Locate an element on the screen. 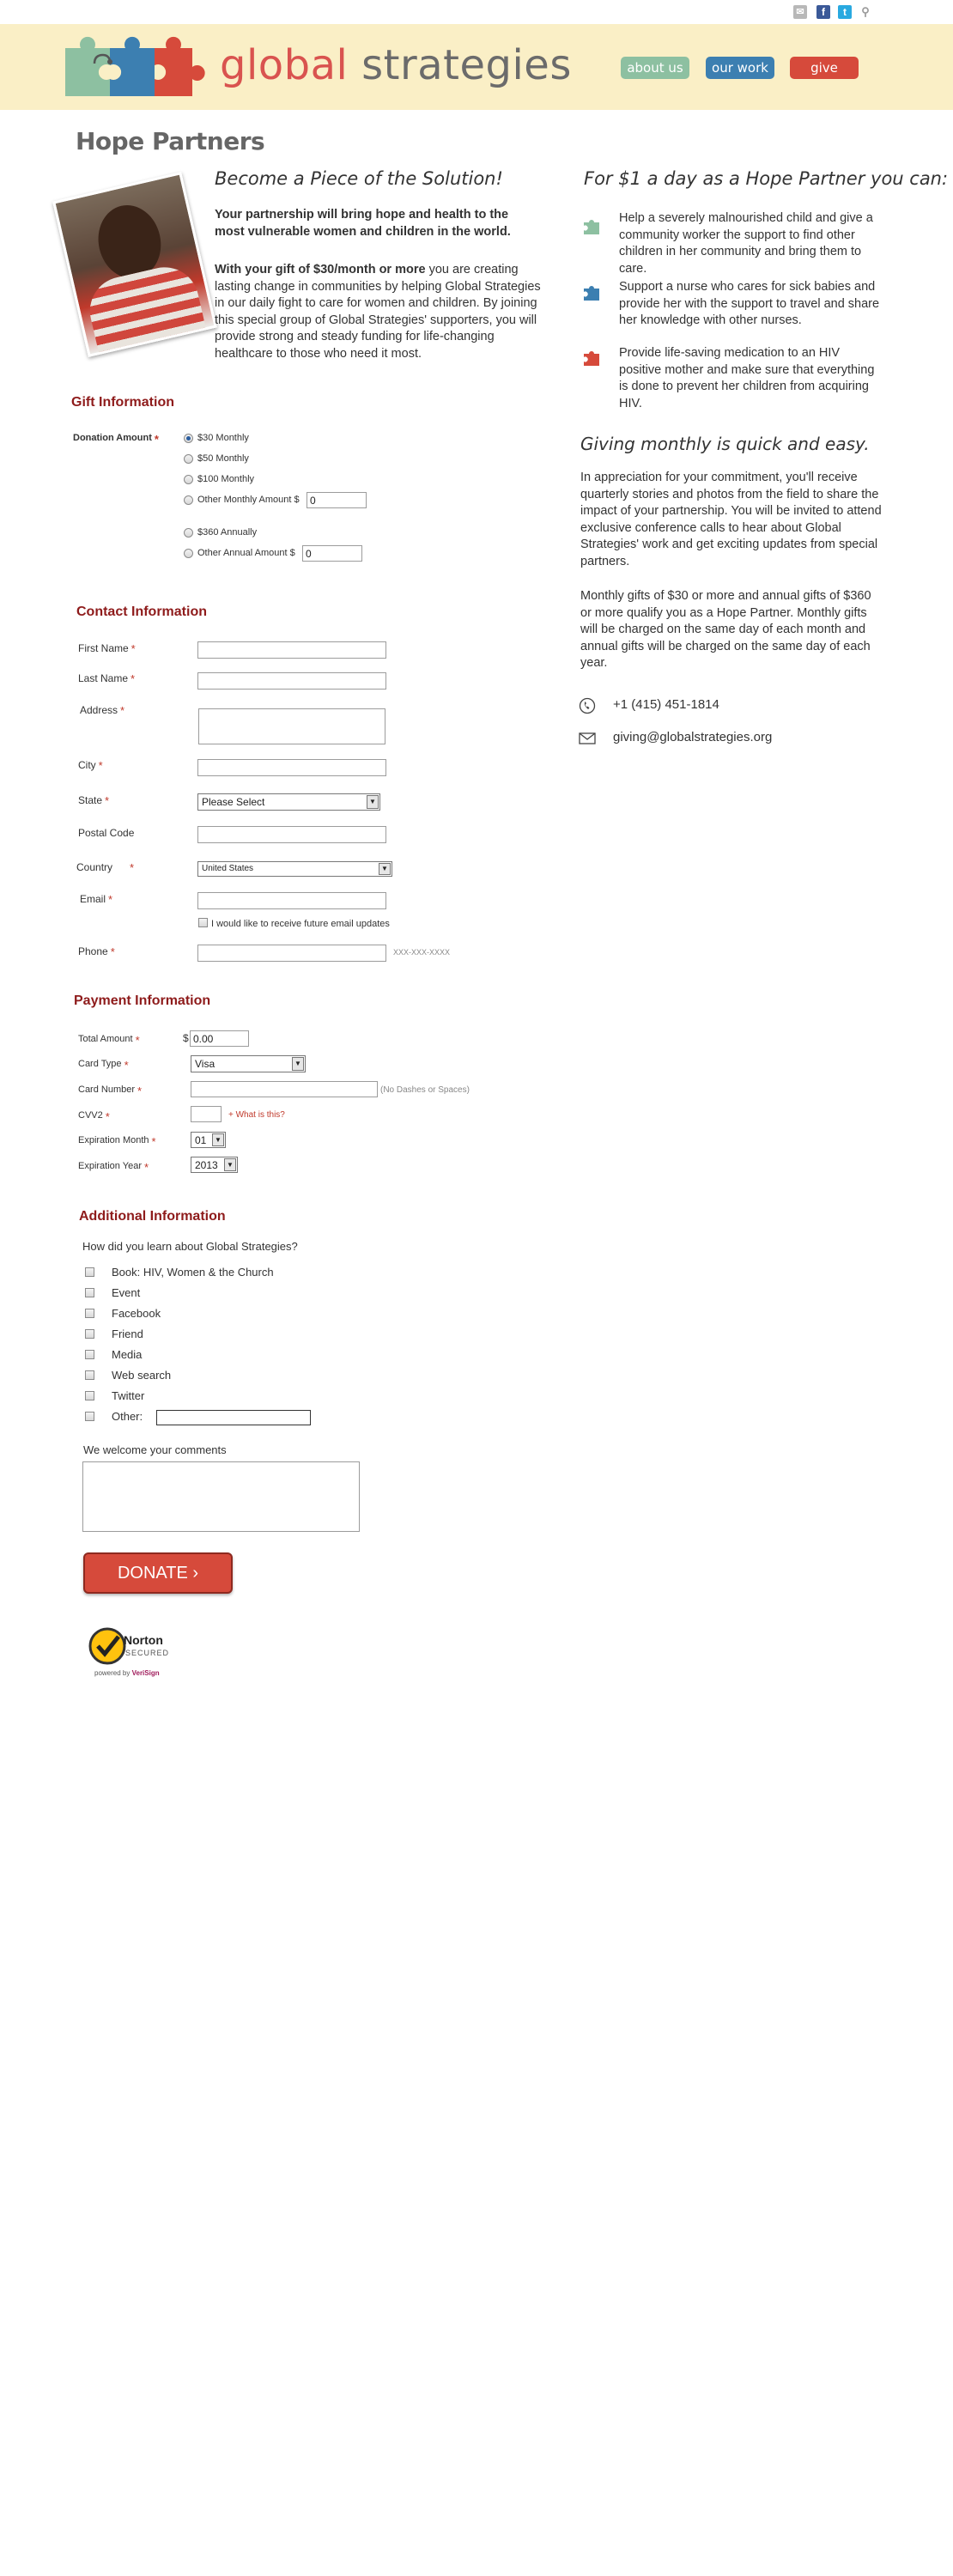 The width and height of the screenshot is (953, 2576). source-checkbox-twitter is located at coordinates (89, 1396).